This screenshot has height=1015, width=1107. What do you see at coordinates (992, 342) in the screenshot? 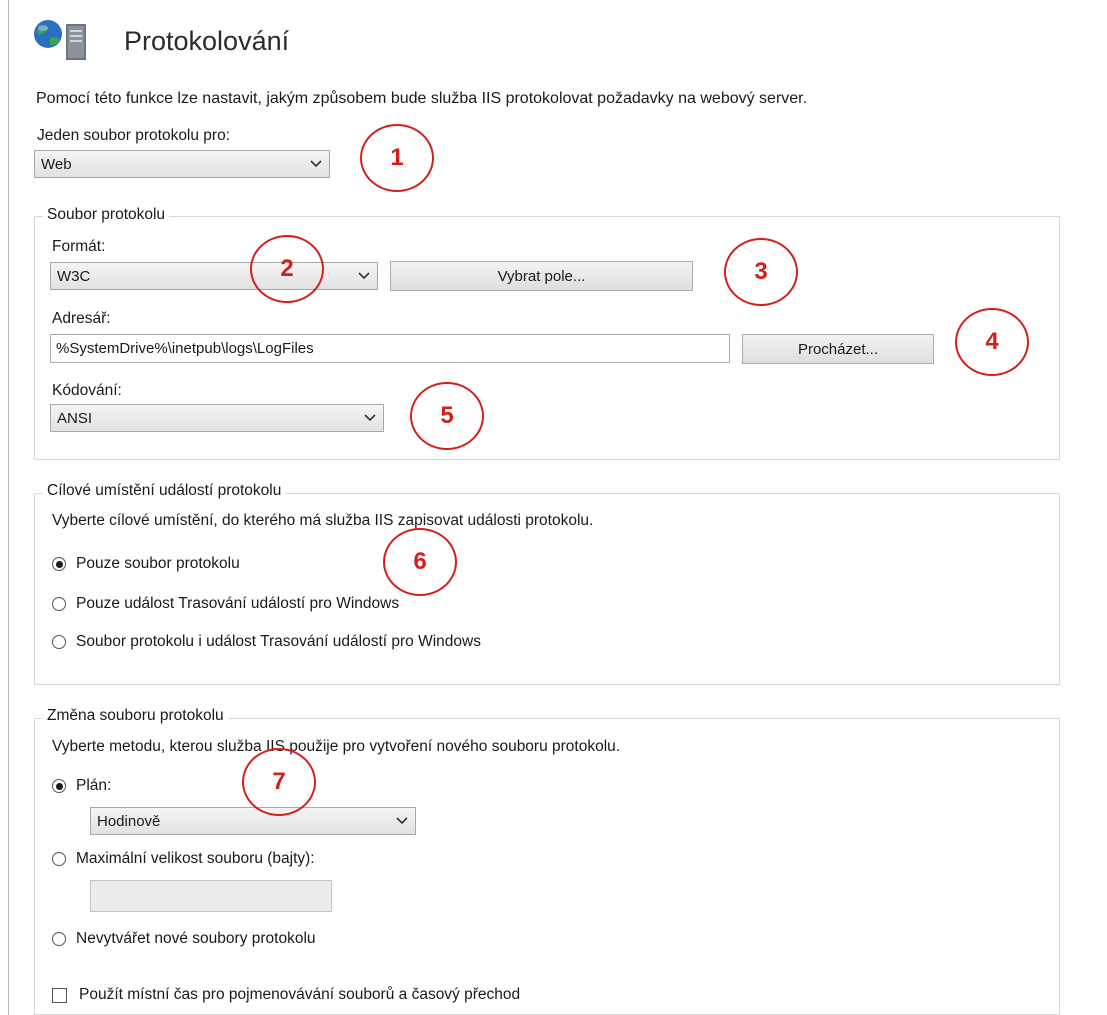
I see `annotation-4: 4` at bounding box center [992, 342].